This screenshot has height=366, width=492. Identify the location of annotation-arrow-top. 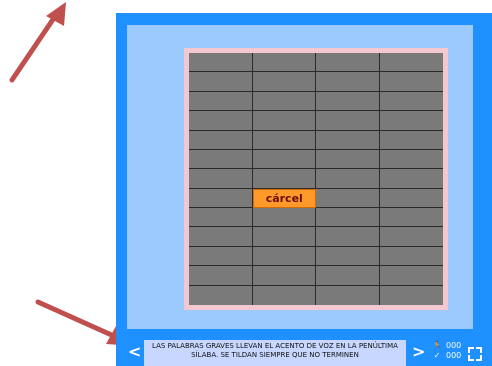
(37, 42).